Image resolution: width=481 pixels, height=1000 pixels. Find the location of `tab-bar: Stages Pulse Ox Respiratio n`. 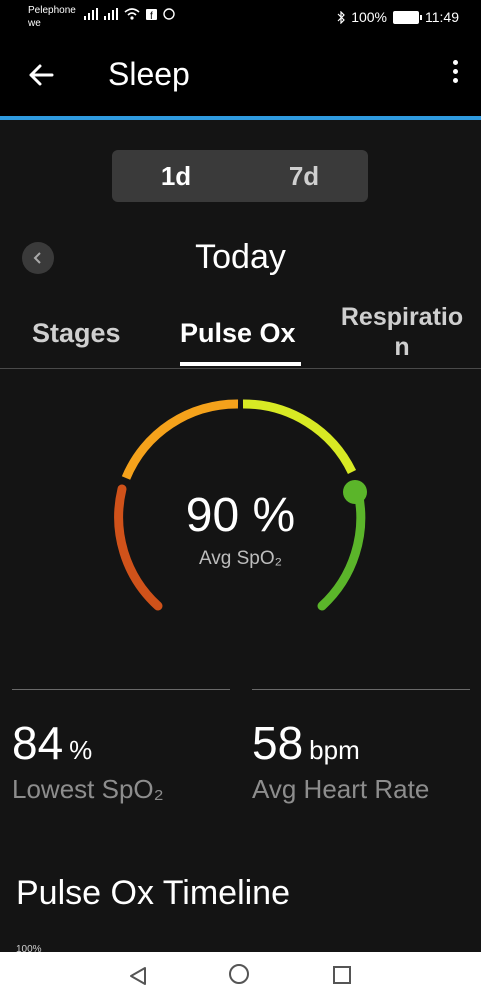

tab-bar: Stages Pulse Ox Respiratio n is located at coordinates (240, 334).